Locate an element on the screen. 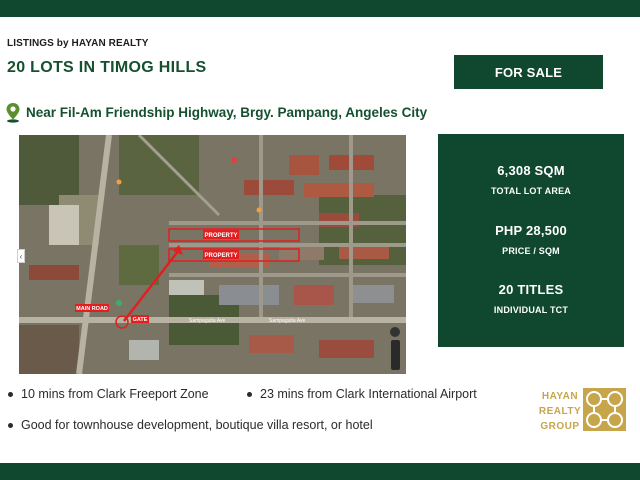  feature-item: 23 mins from Clark International Airport is located at coordinates (362, 394).